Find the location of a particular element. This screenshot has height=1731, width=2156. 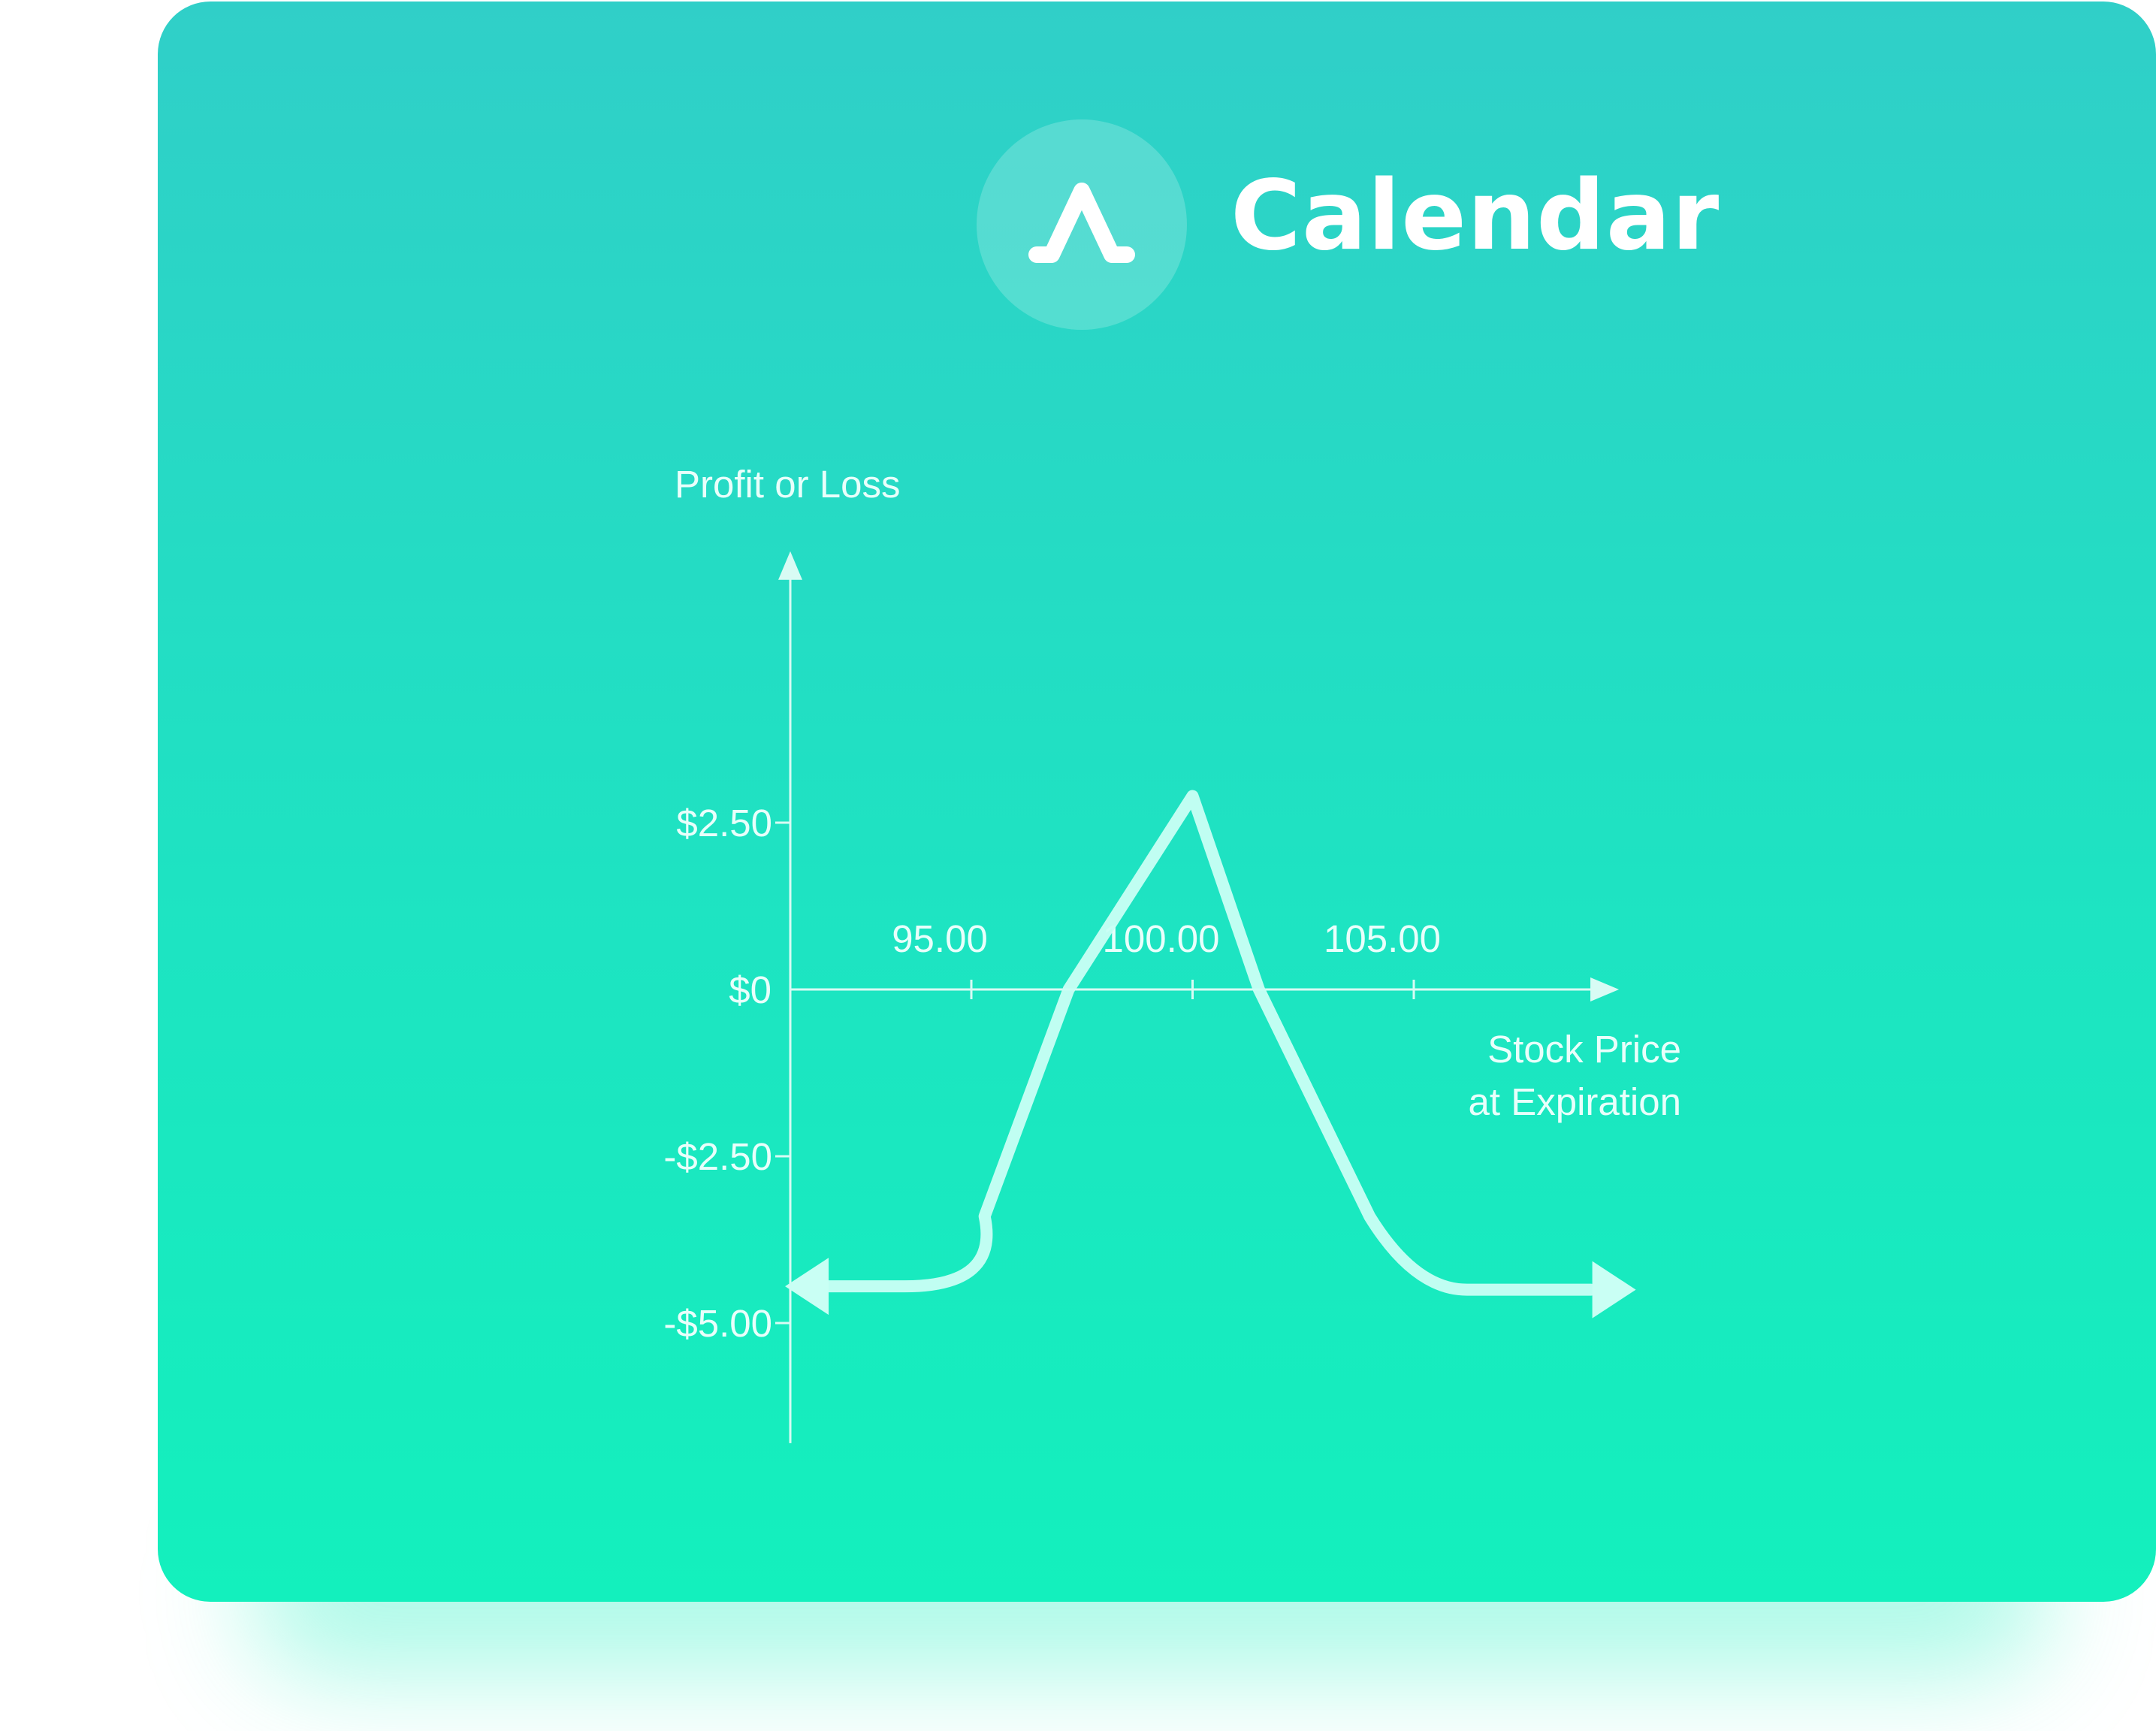

x-axis-label-line-2: at Expiration is located at coordinates (1575, 1101).